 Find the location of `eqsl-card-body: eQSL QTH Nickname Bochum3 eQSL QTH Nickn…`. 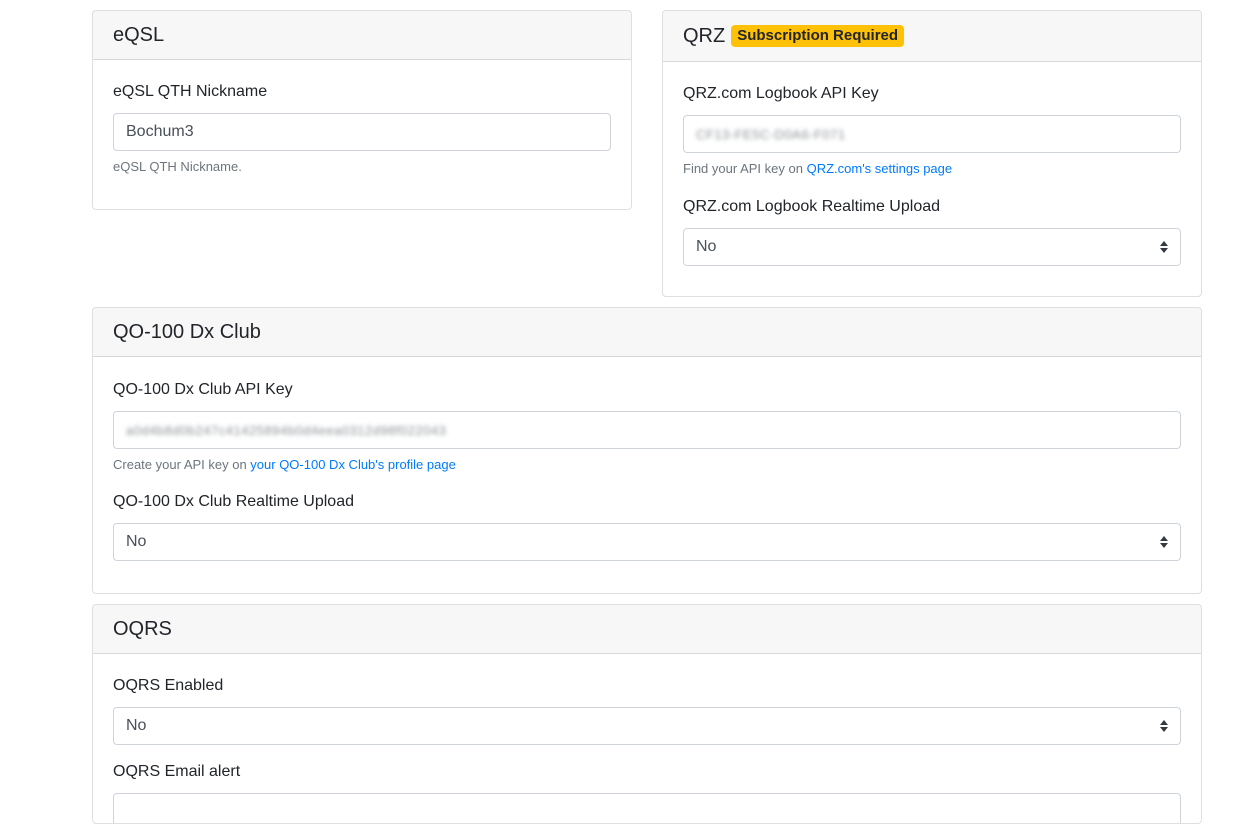

eqsl-card-body: eQSL QTH Nickname Bochum3 eQSL QTH Nickn… is located at coordinates (362, 117).